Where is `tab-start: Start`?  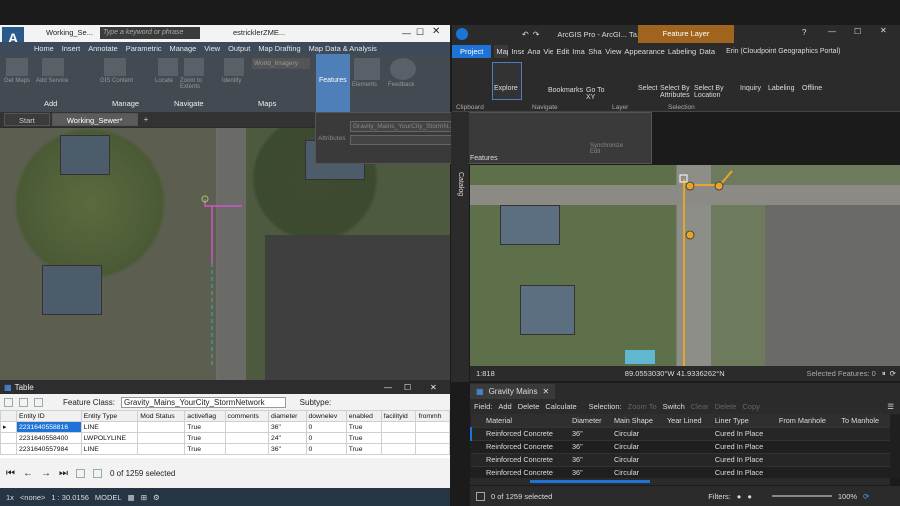 tab-start: Start is located at coordinates (27, 119).